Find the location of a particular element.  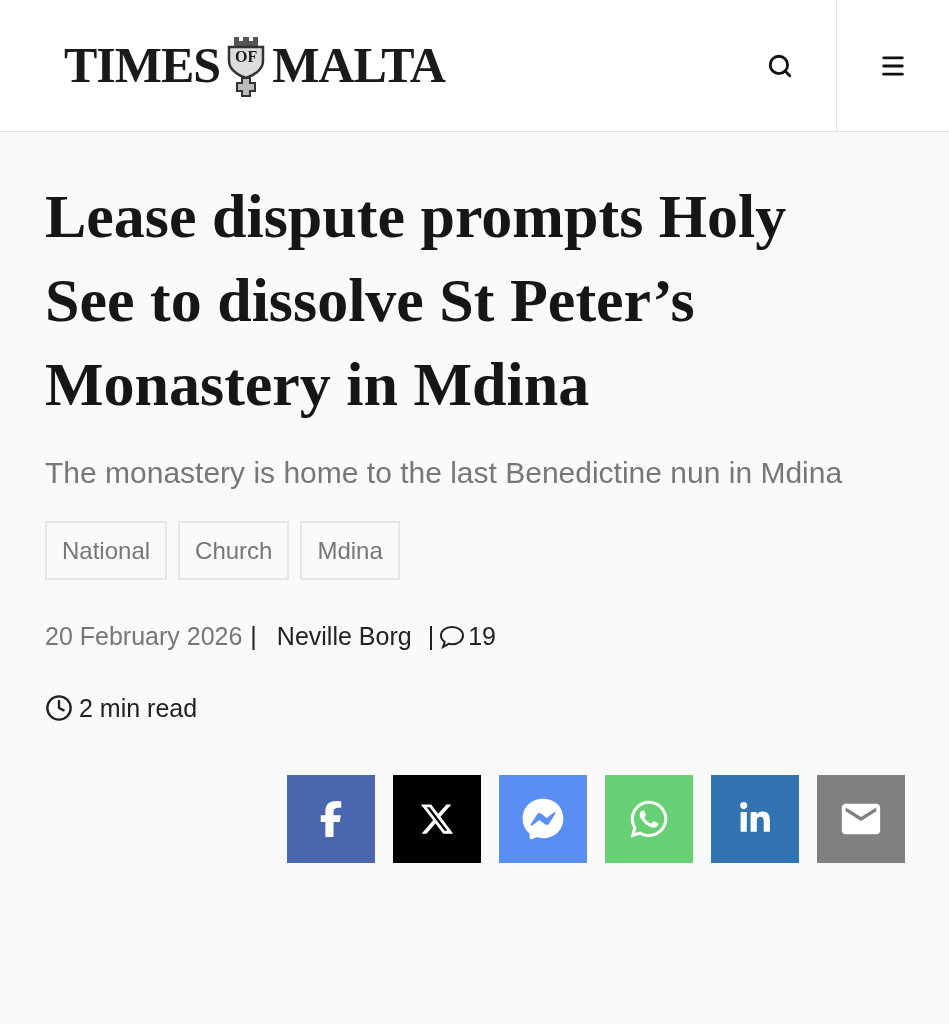

tag-link: Mdina is located at coordinates (350, 550).